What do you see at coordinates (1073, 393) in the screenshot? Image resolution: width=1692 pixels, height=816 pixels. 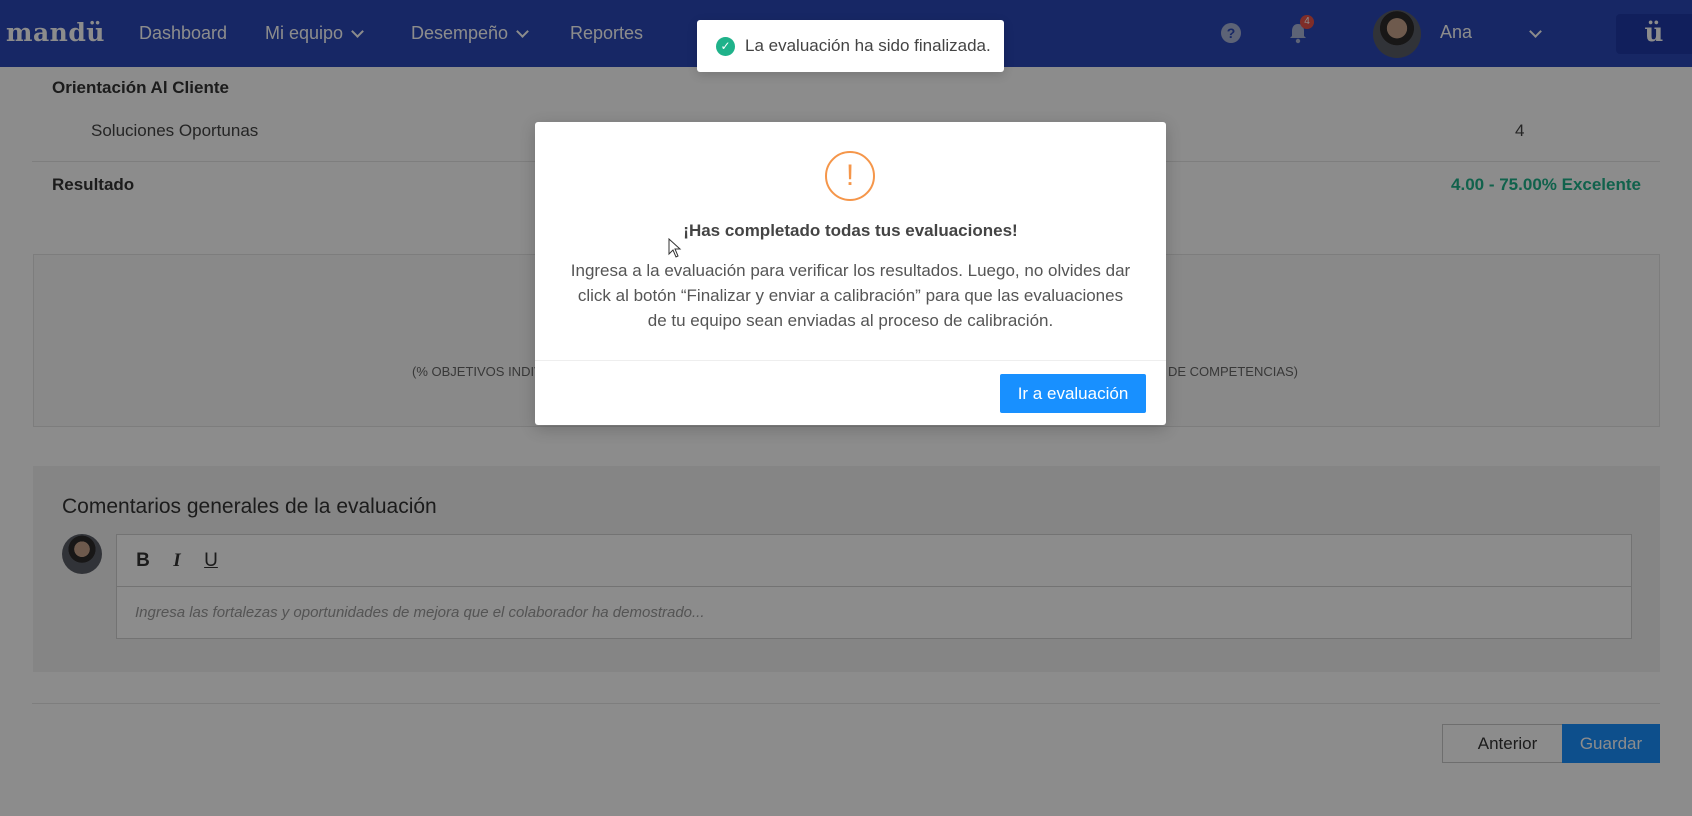 I see `go-to-evaluation-button: Ir a evaluación` at bounding box center [1073, 393].